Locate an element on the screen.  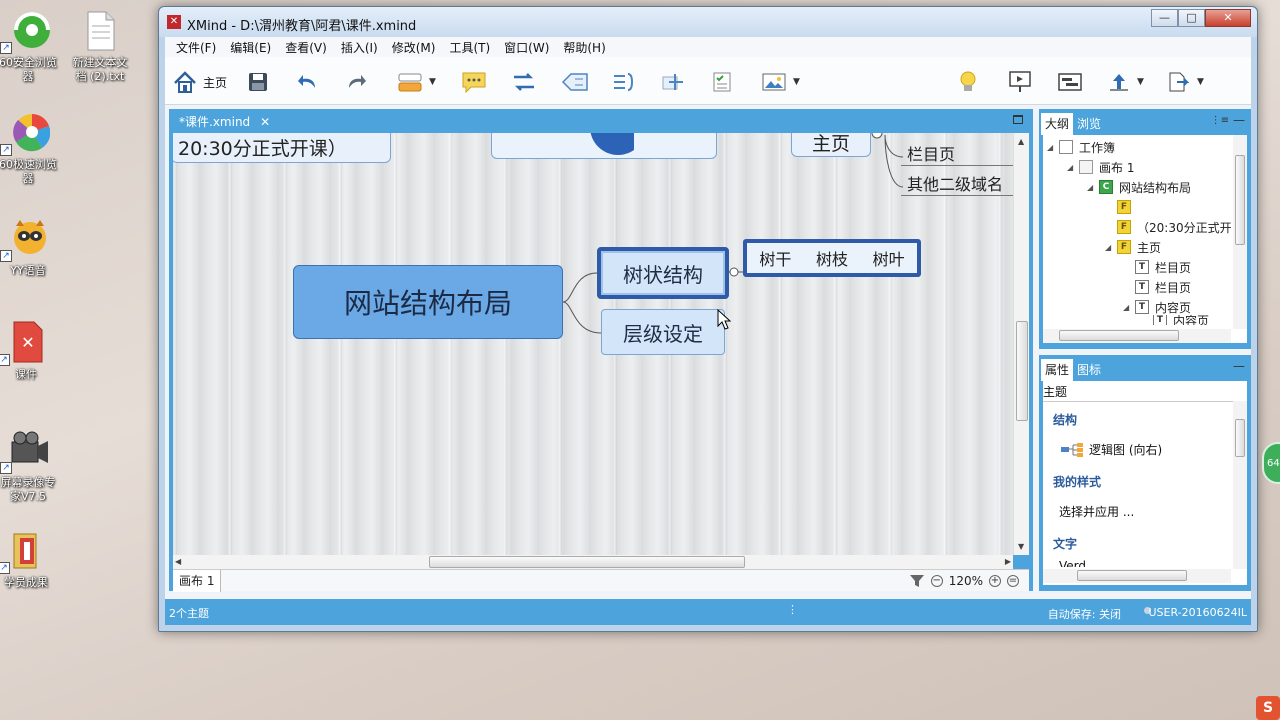
undo-button is located at coordinates (308, 82).